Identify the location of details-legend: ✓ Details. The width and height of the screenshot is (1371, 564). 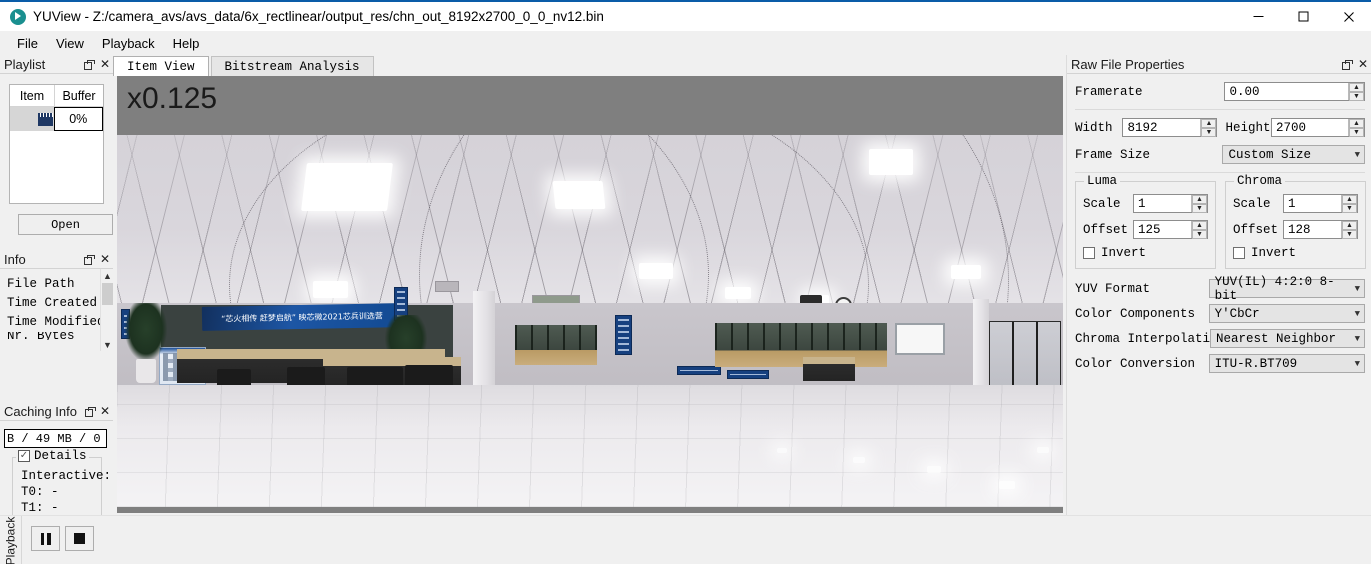
(52, 456).